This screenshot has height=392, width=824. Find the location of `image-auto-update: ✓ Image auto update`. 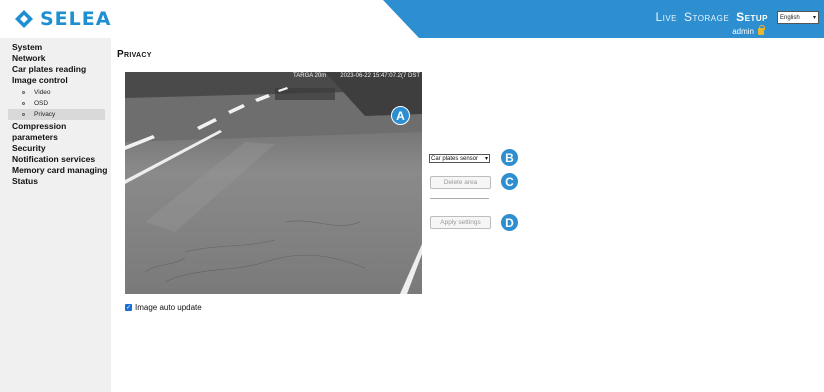

image-auto-update: ✓ Image auto update is located at coordinates (163, 307).